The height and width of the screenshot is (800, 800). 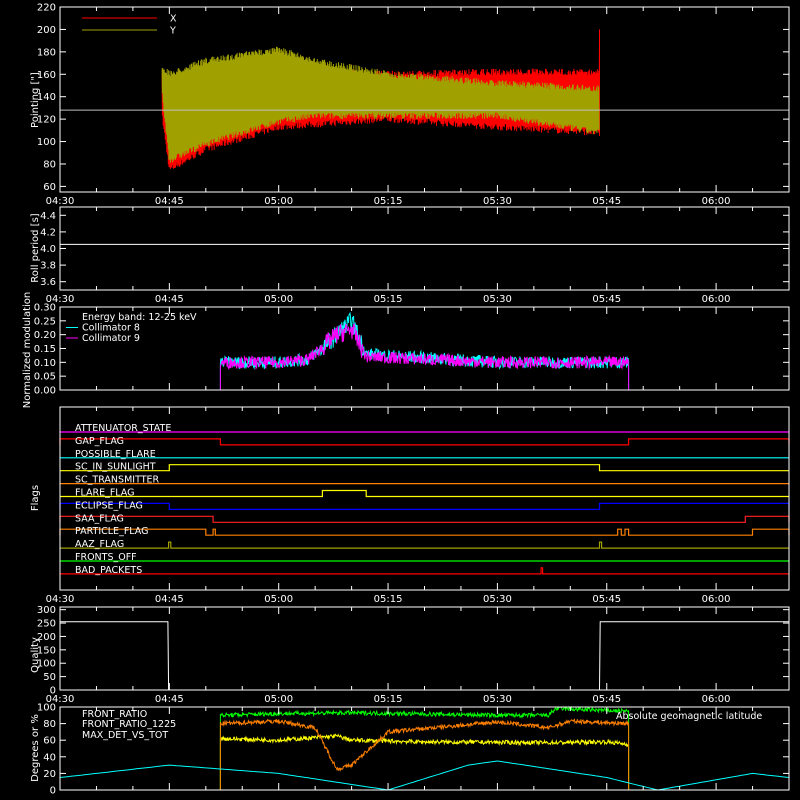 What do you see at coordinates (46, 52) in the screenshot?
I see `pointing-y-tick-label: 180` at bounding box center [46, 52].